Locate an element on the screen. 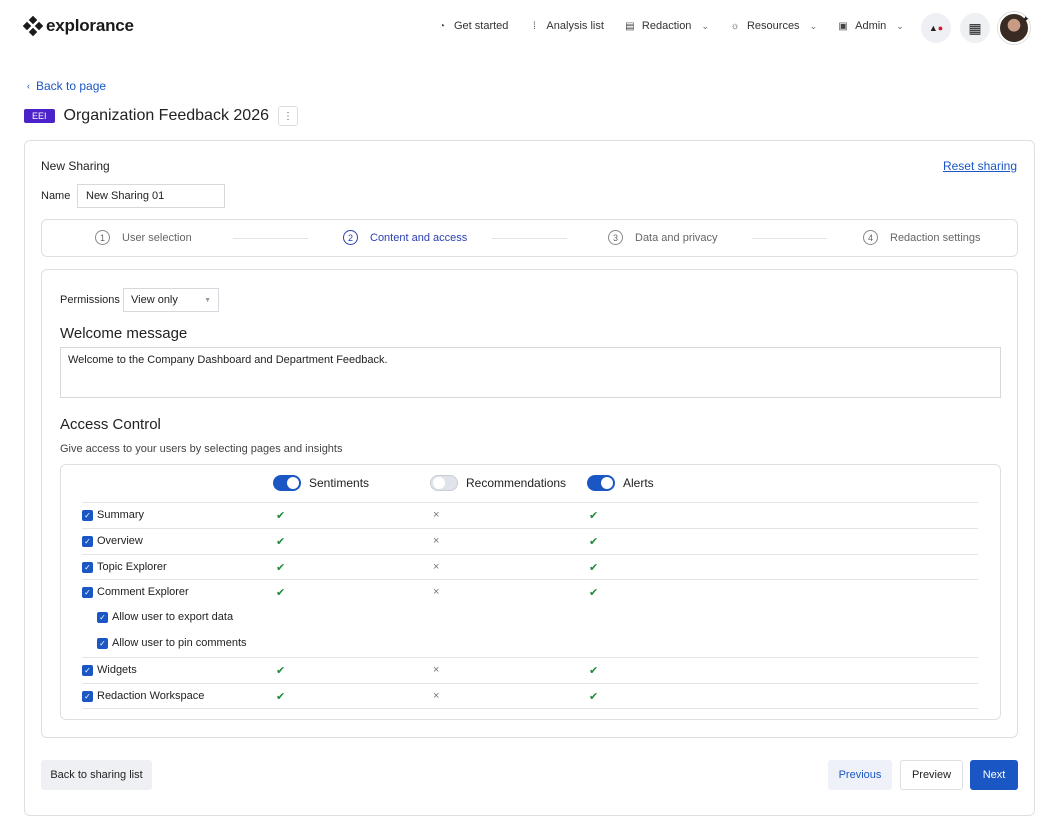 This screenshot has width=1059, height=840. sharing-name-input is located at coordinates (151, 196).